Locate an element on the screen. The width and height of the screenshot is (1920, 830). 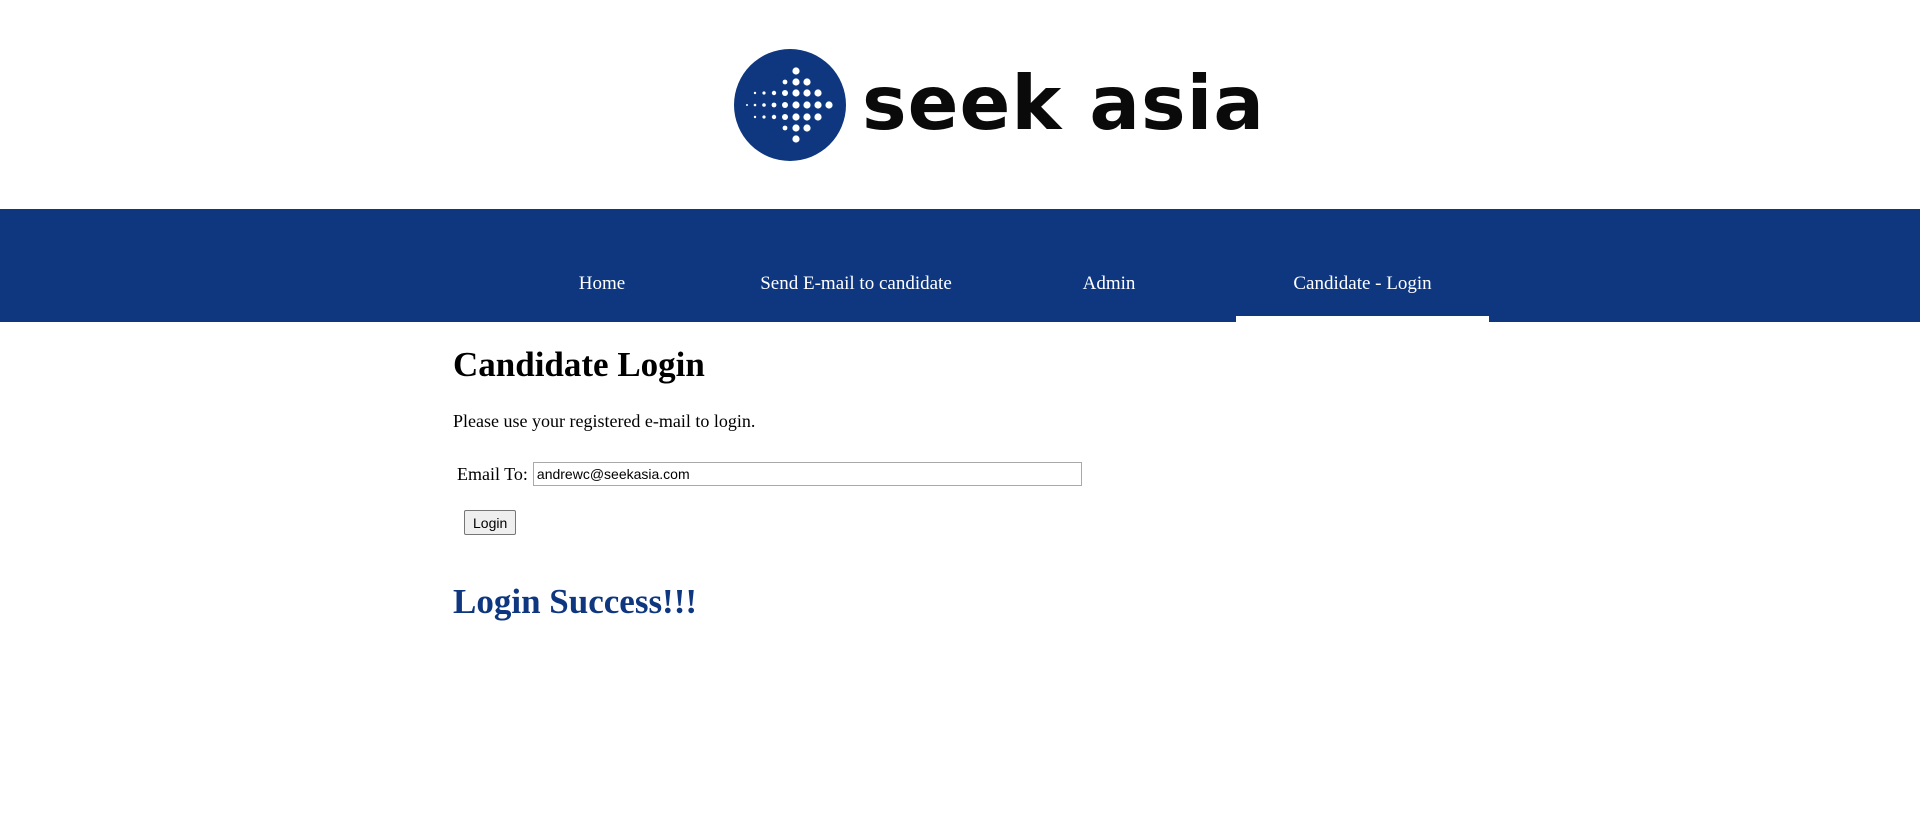
logo: seek asia is located at coordinates (999, 105).